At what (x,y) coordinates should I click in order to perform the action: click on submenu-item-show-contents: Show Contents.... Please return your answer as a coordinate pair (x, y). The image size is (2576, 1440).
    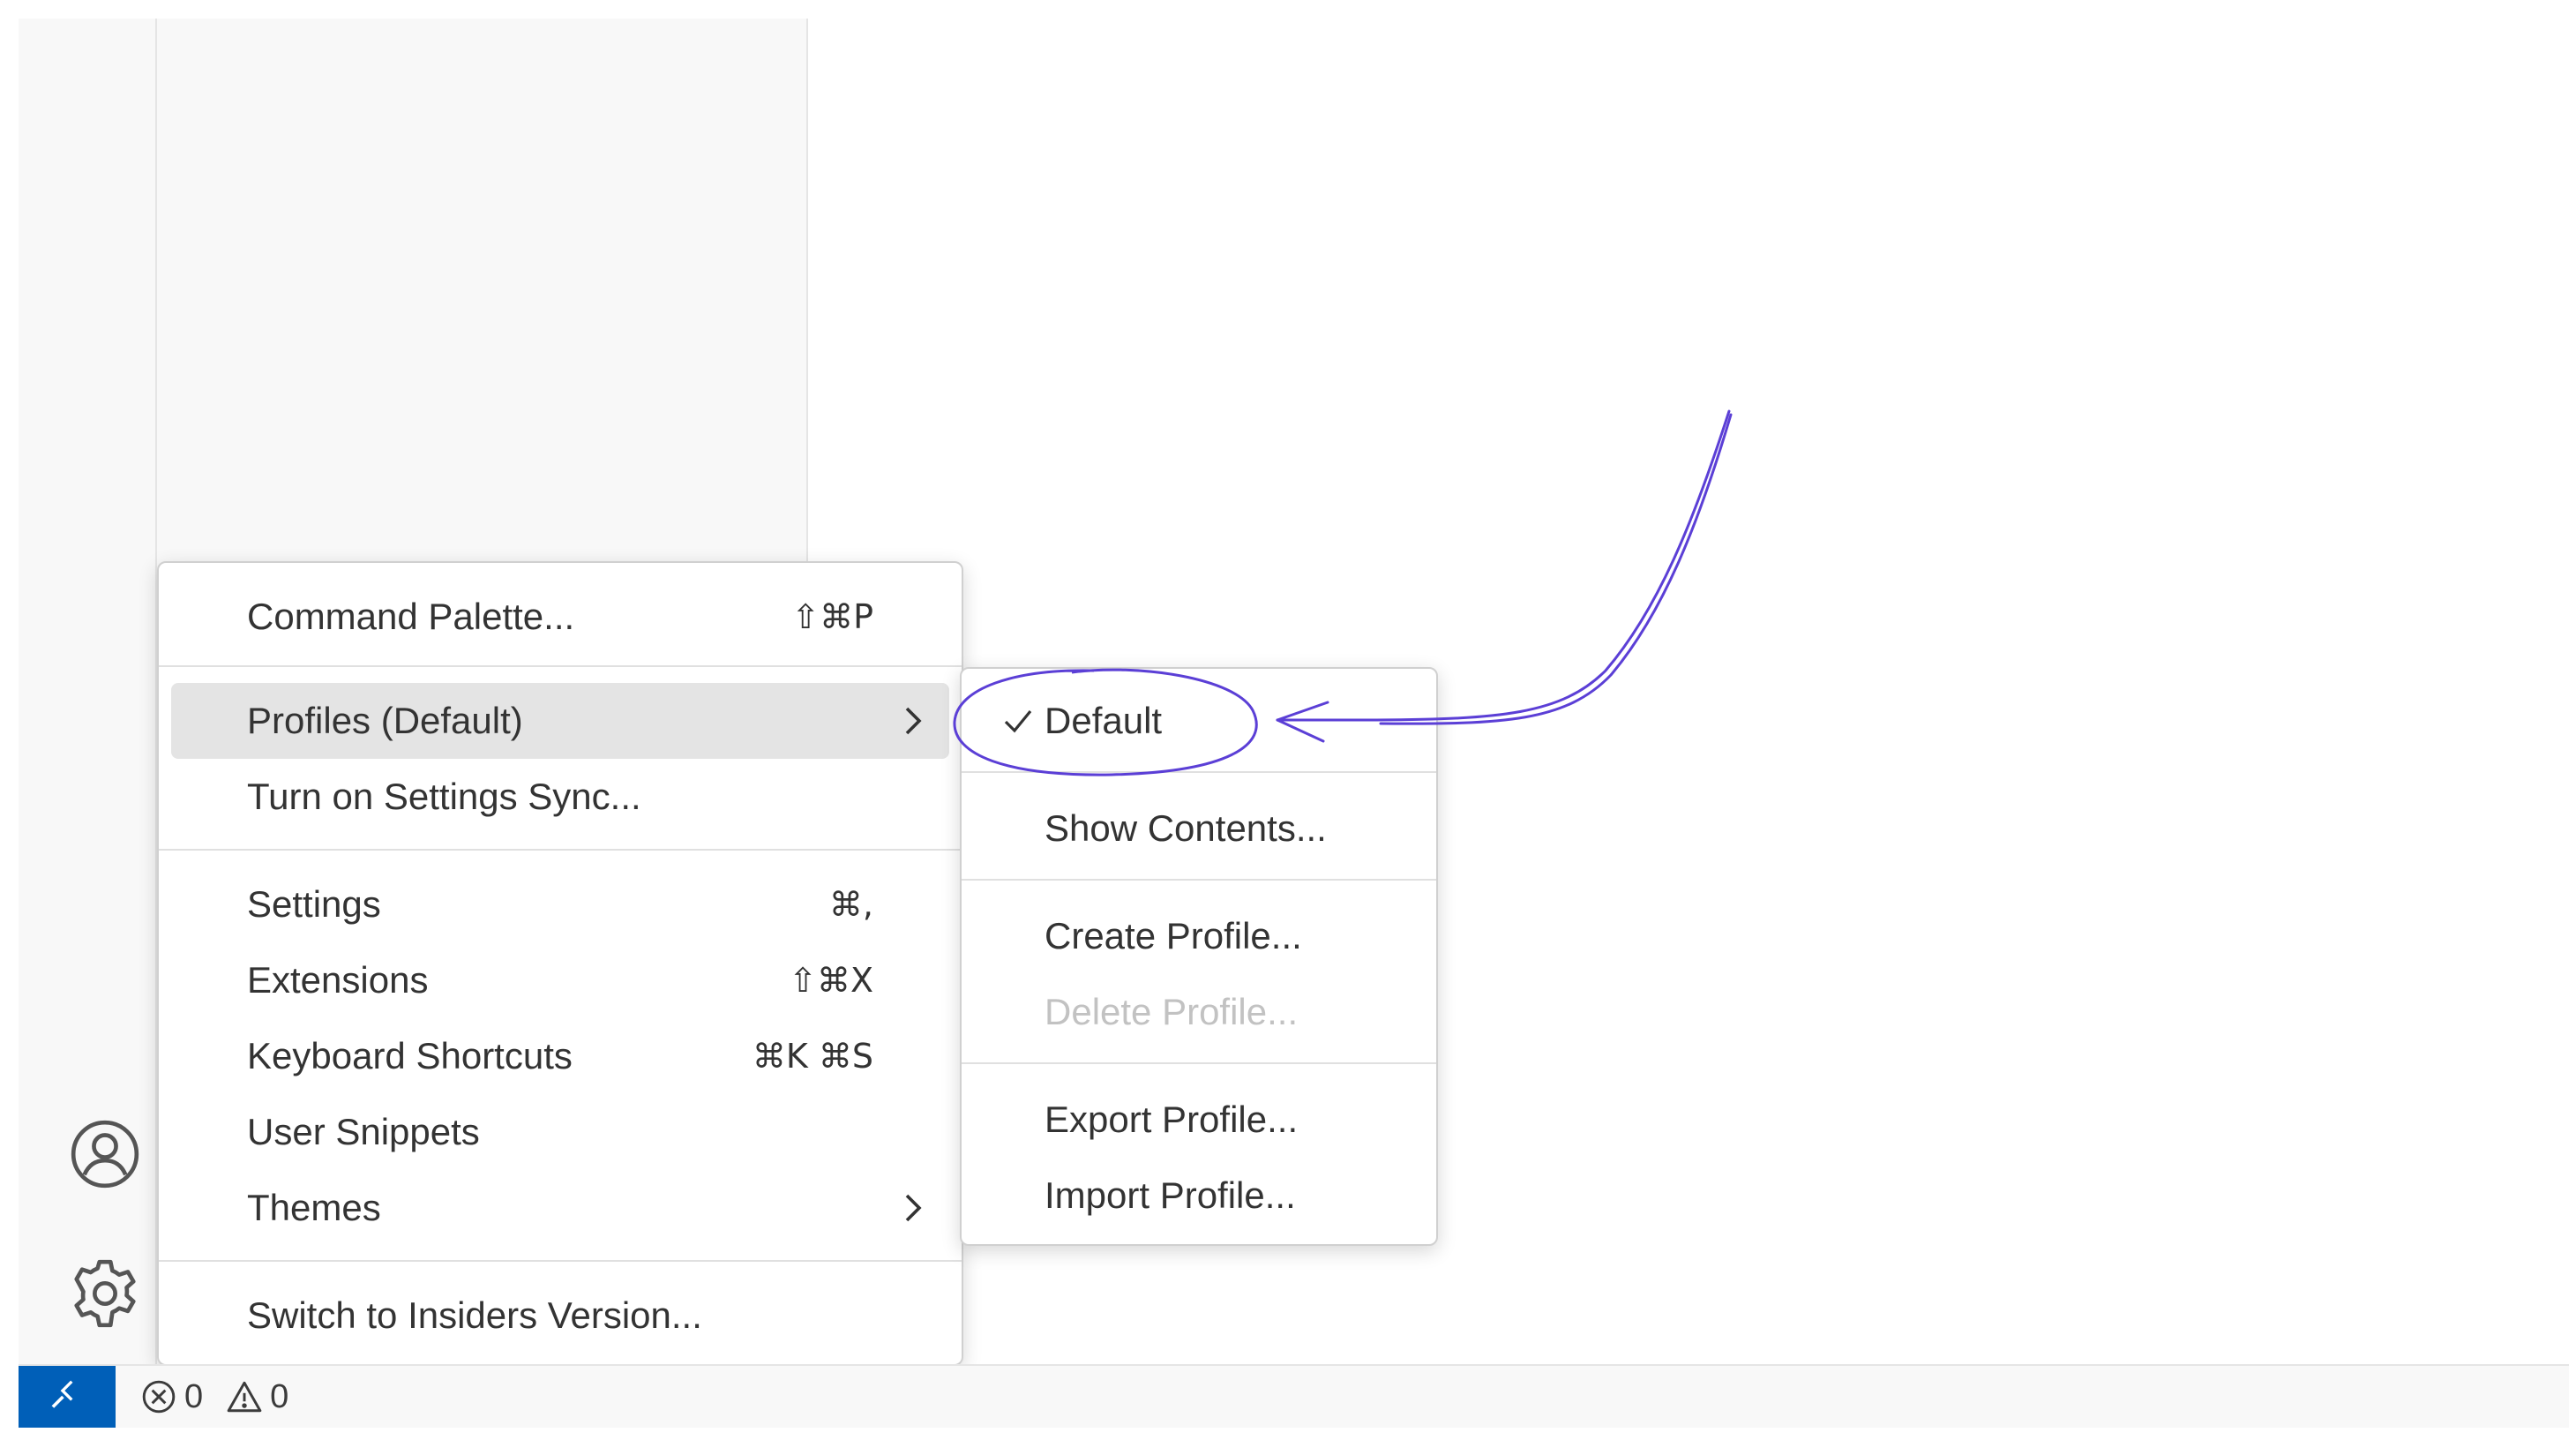
    Looking at the image, I should click on (1199, 828).